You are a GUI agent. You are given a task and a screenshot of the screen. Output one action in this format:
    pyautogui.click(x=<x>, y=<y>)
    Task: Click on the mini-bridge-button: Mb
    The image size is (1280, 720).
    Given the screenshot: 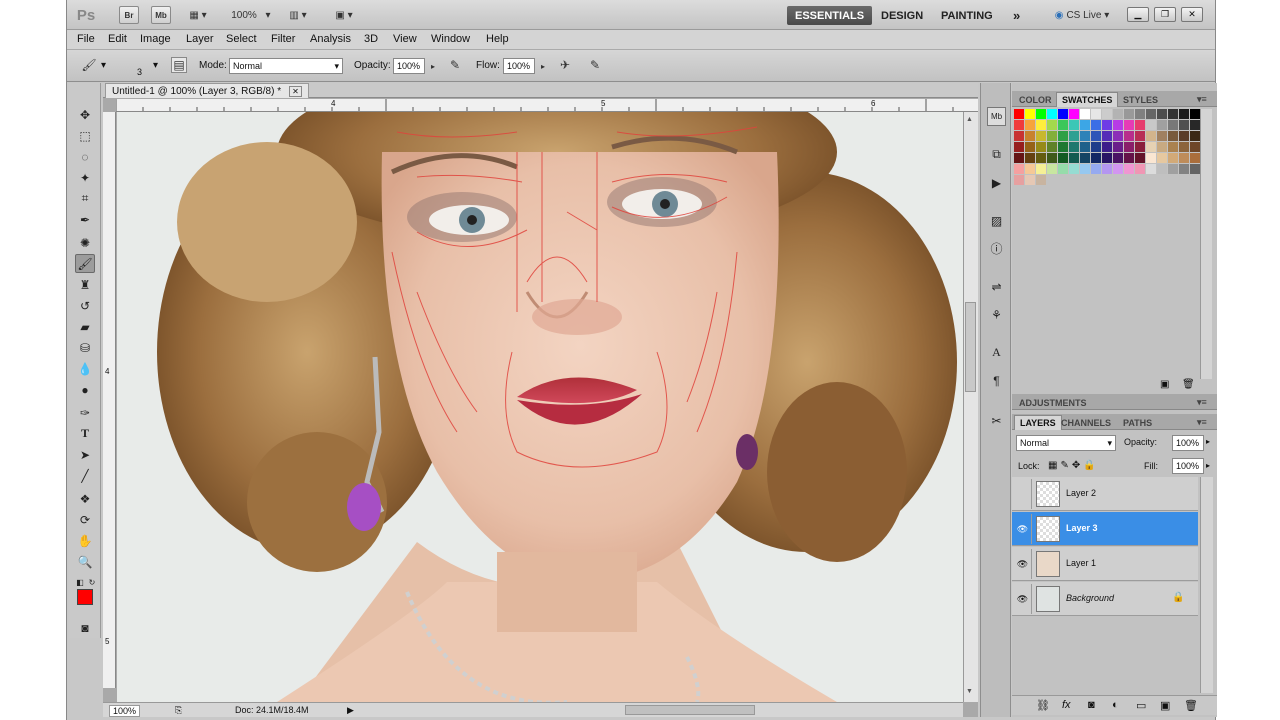 What is the action you would take?
    pyautogui.click(x=161, y=15)
    